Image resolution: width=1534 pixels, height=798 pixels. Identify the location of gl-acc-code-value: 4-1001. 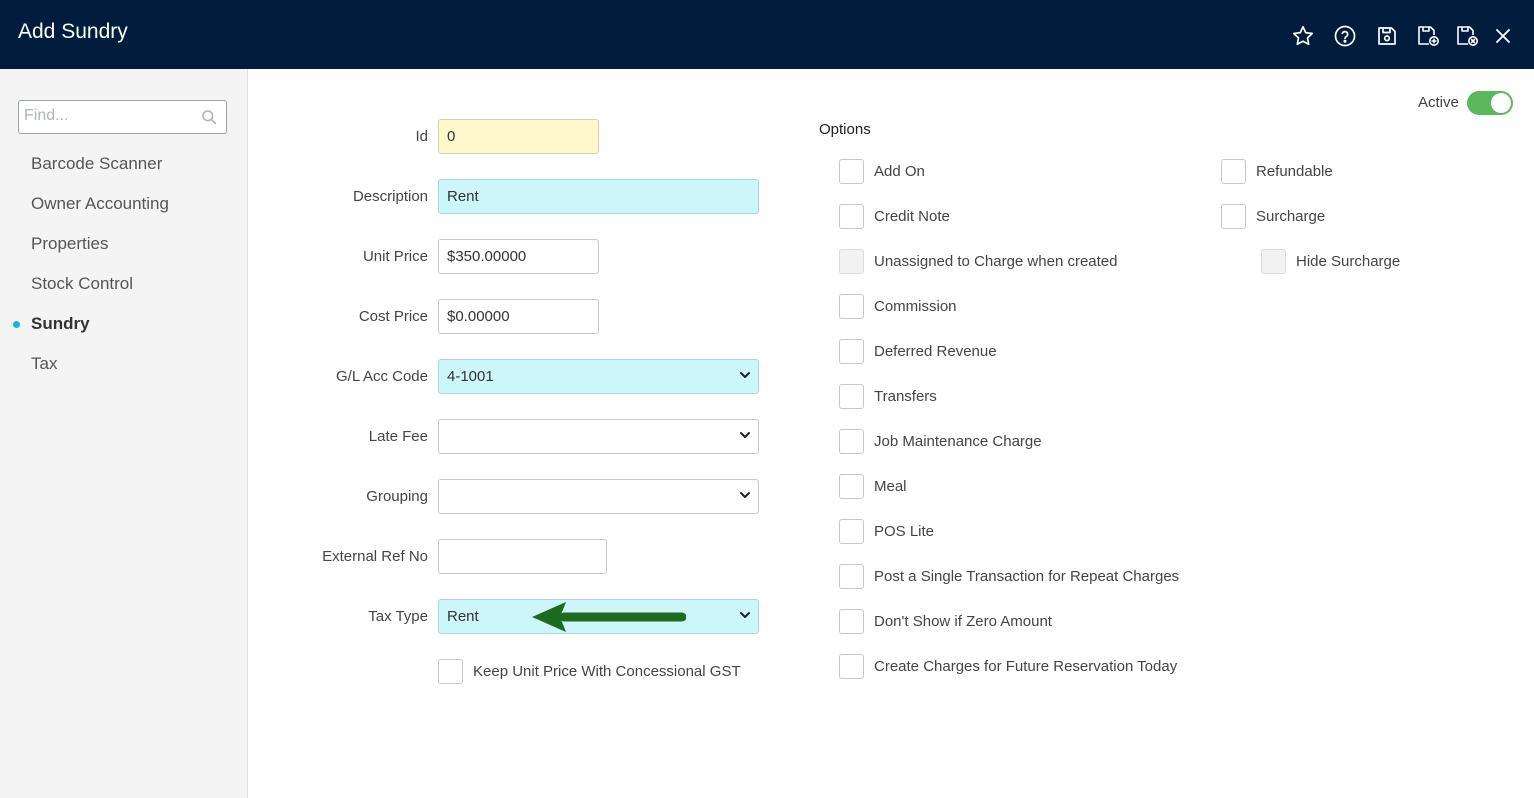
(470, 376).